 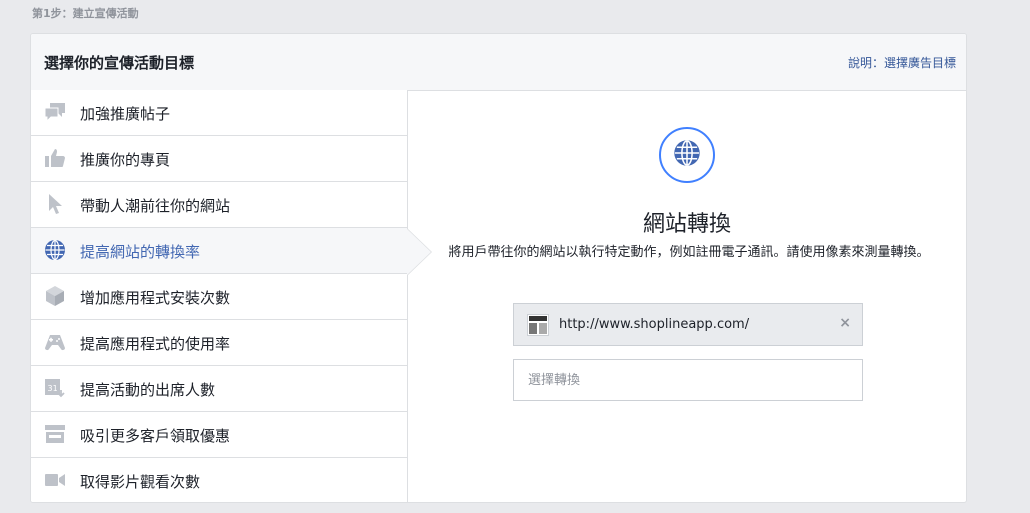 I want to click on calendar-icon: 31, so click(x=55, y=388).